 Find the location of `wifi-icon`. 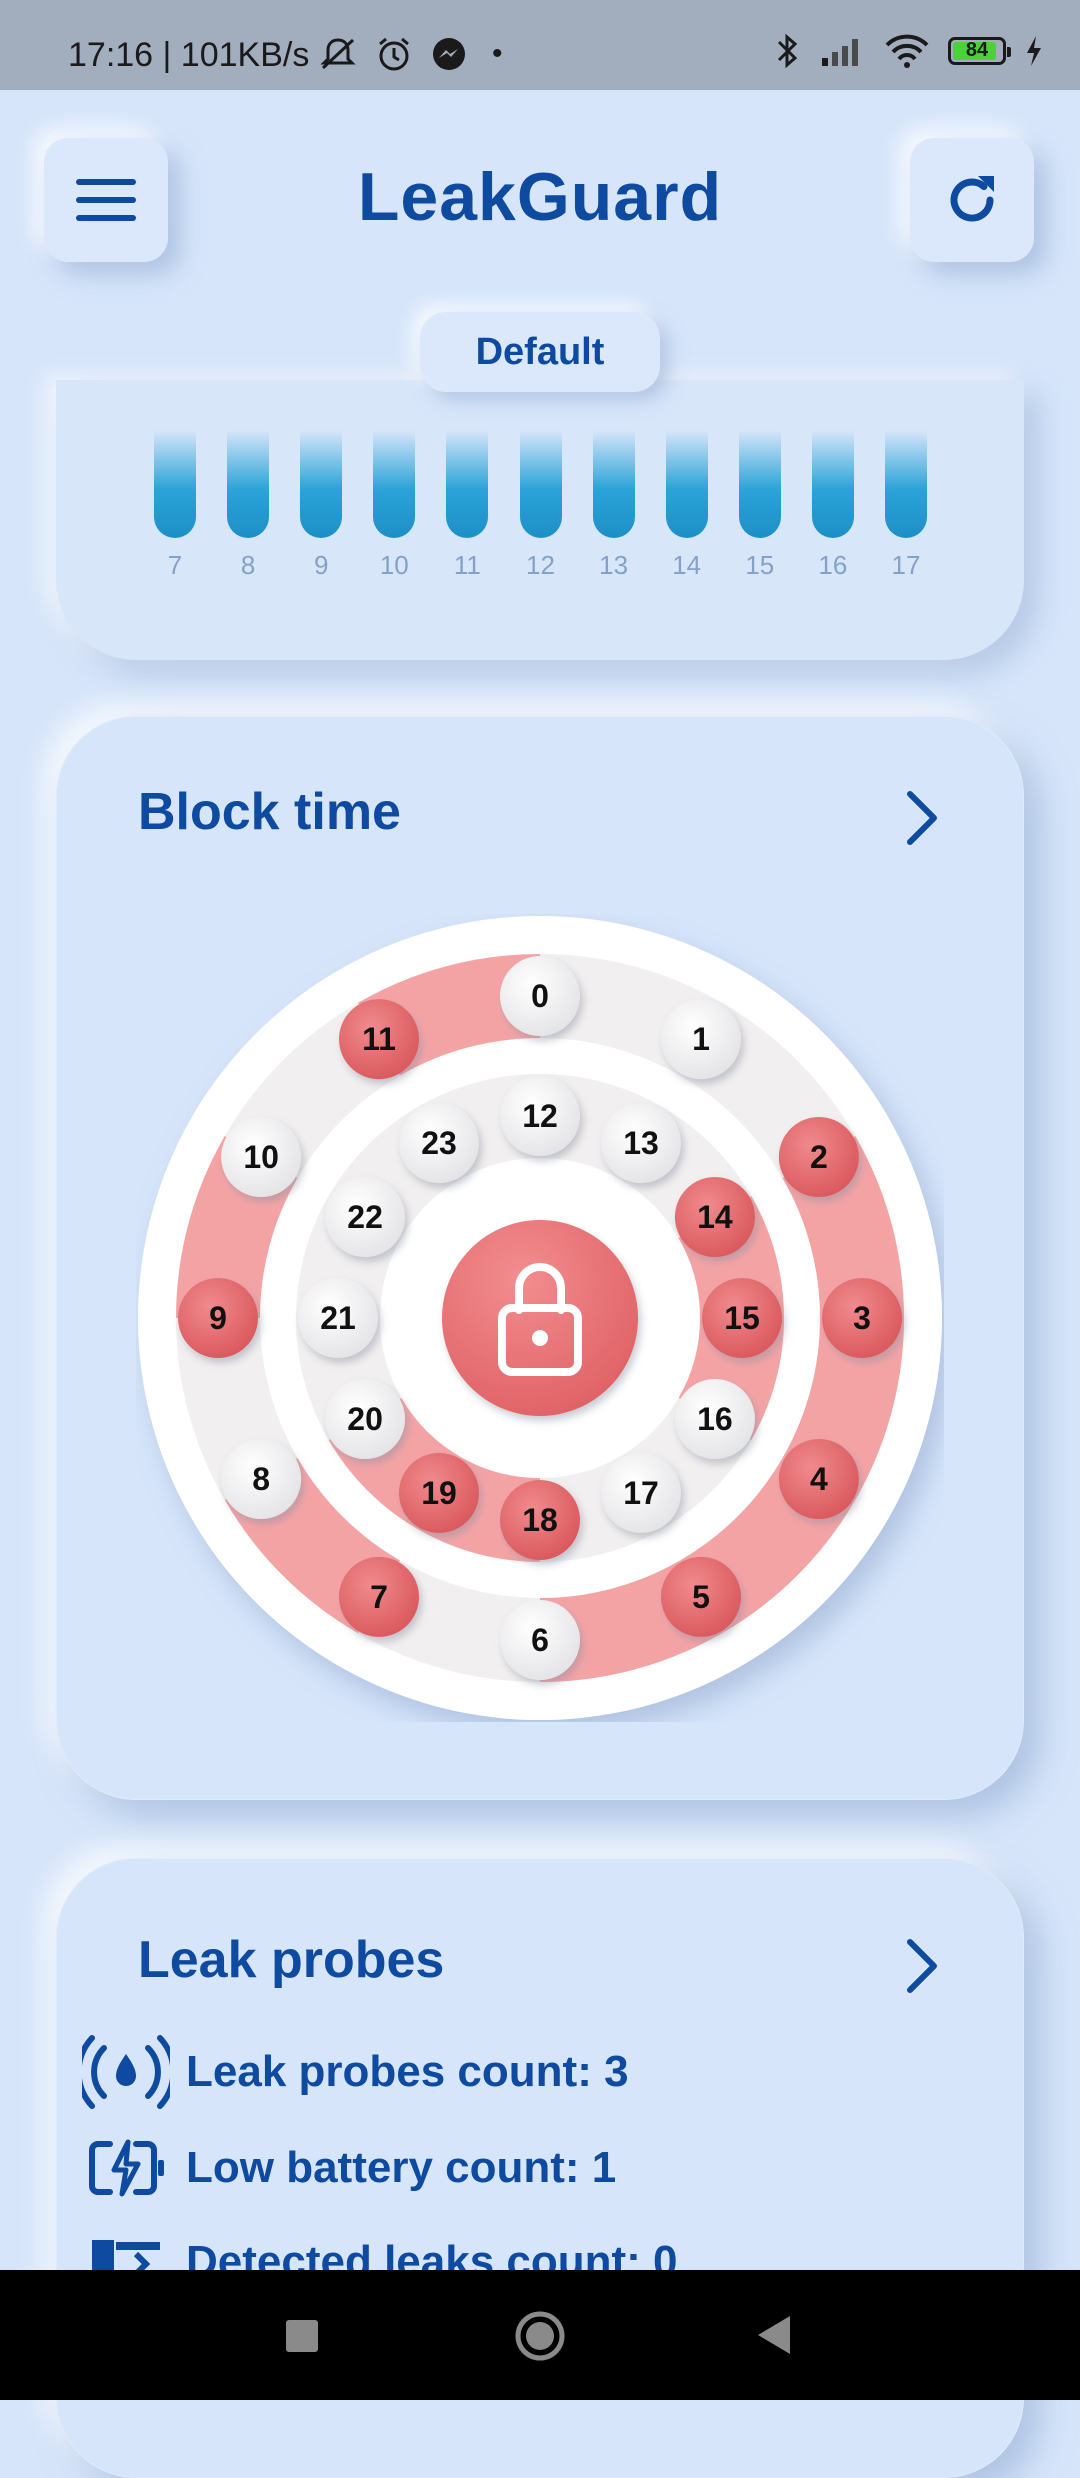

wifi-icon is located at coordinates (907, 51).